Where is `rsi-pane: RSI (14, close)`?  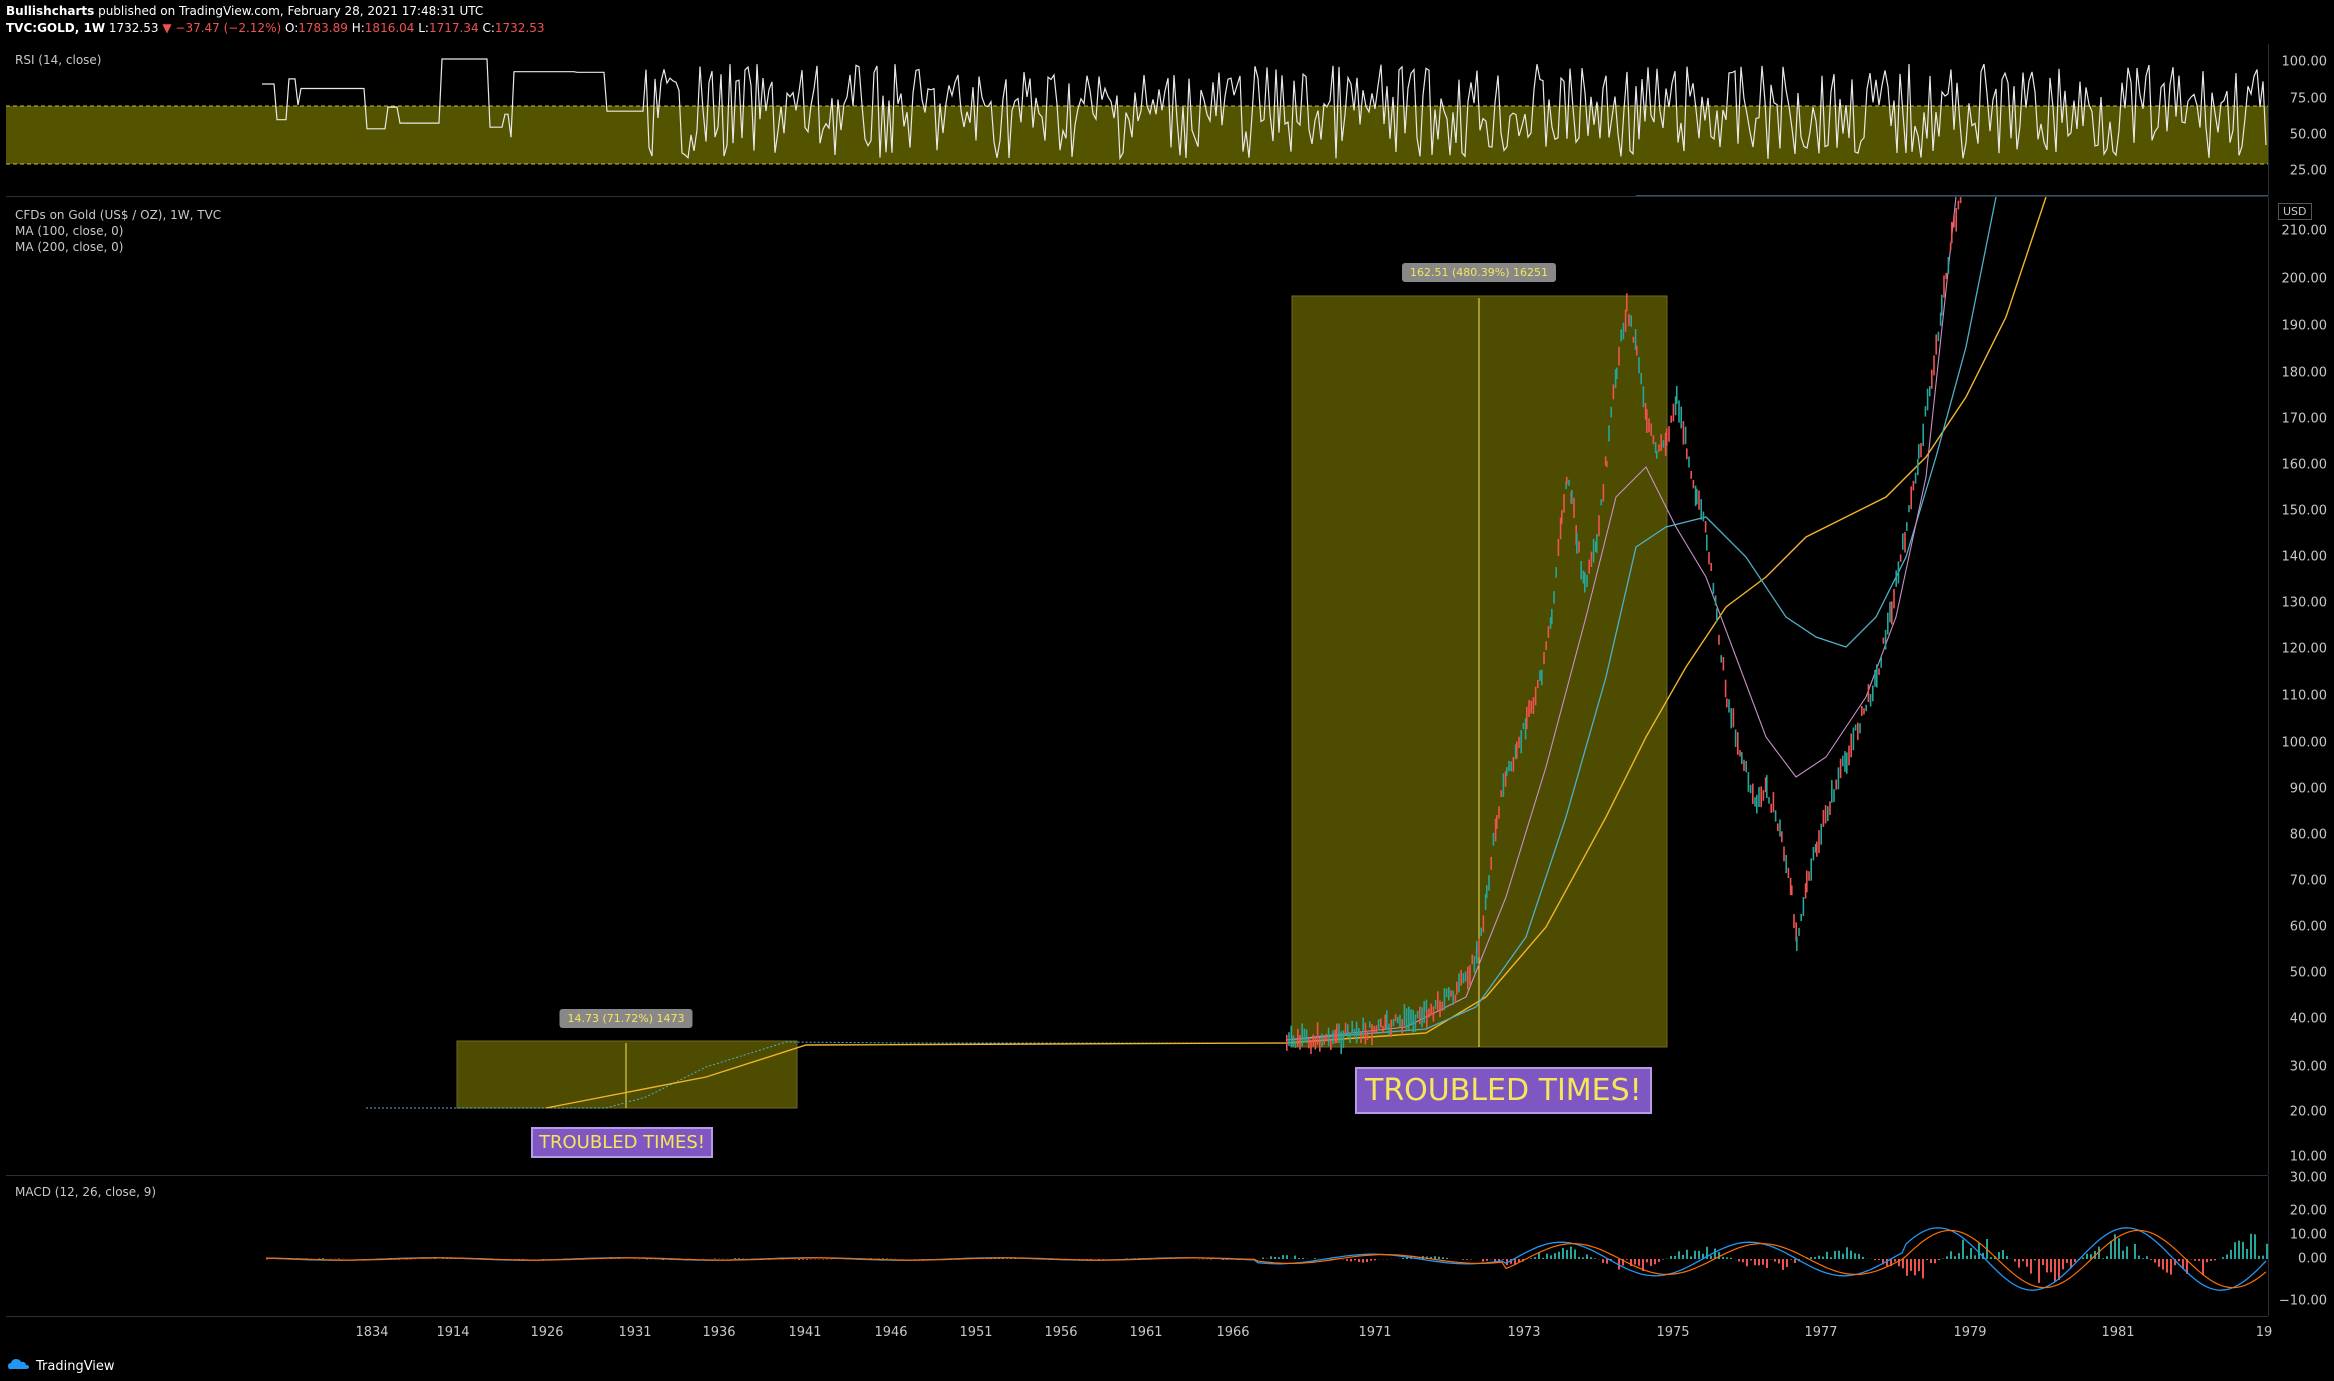 rsi-pane: RSI (14, close) is located at coordinates (1137, 120).